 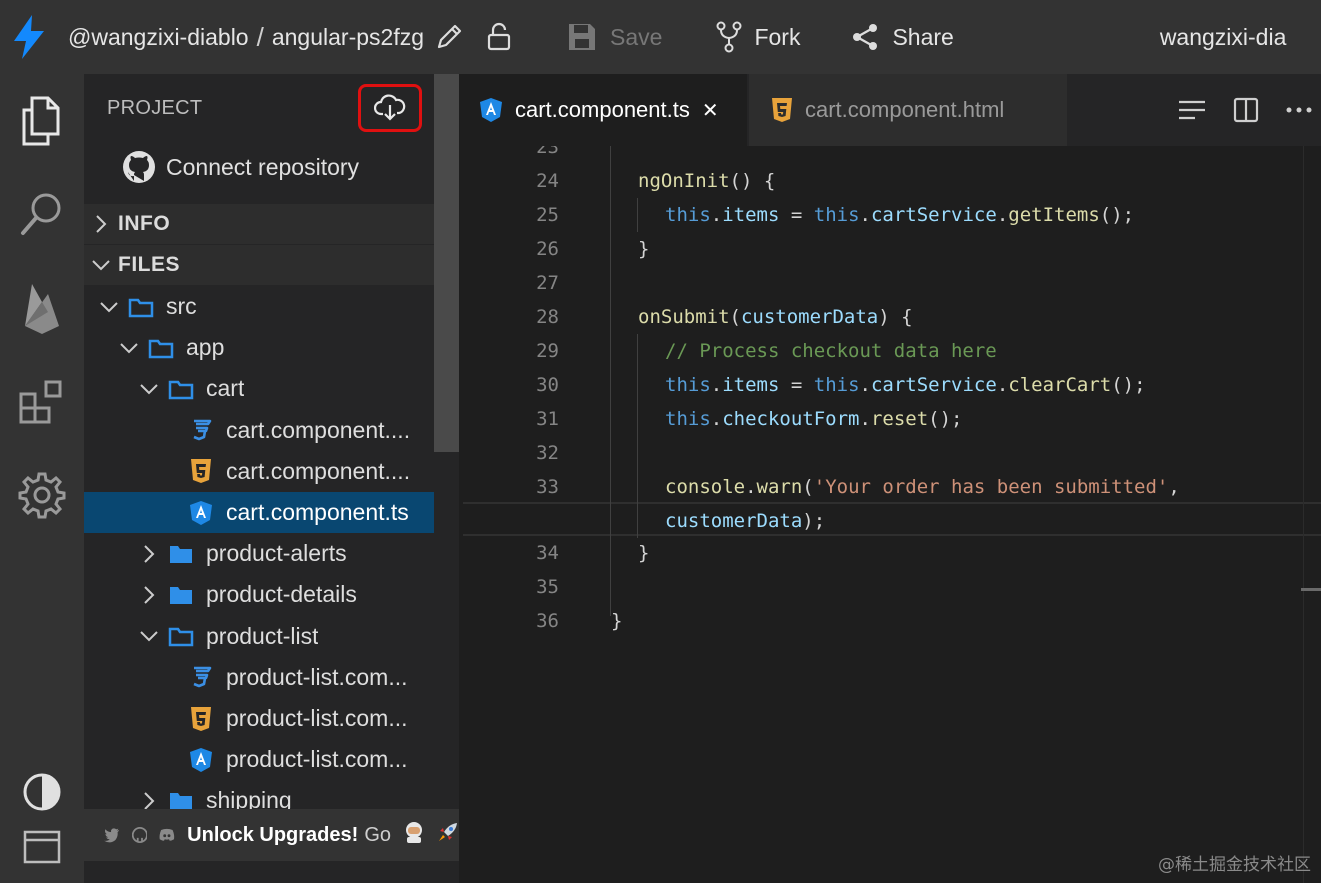 What do you see at coordinates (42, 307) in the screenshot?
I see `firebase-icon` at bounding box center [42, 307].